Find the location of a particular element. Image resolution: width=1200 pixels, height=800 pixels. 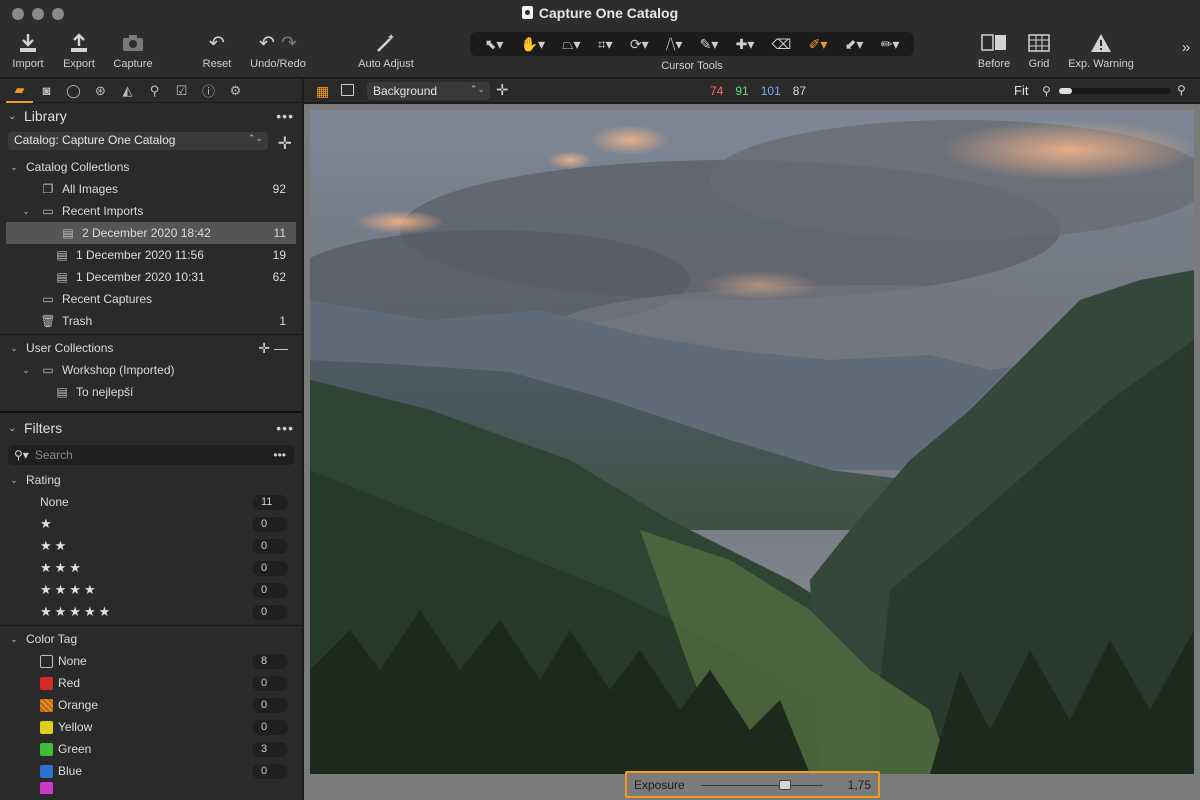

import-button: Import is located at coordinates (28, 50).